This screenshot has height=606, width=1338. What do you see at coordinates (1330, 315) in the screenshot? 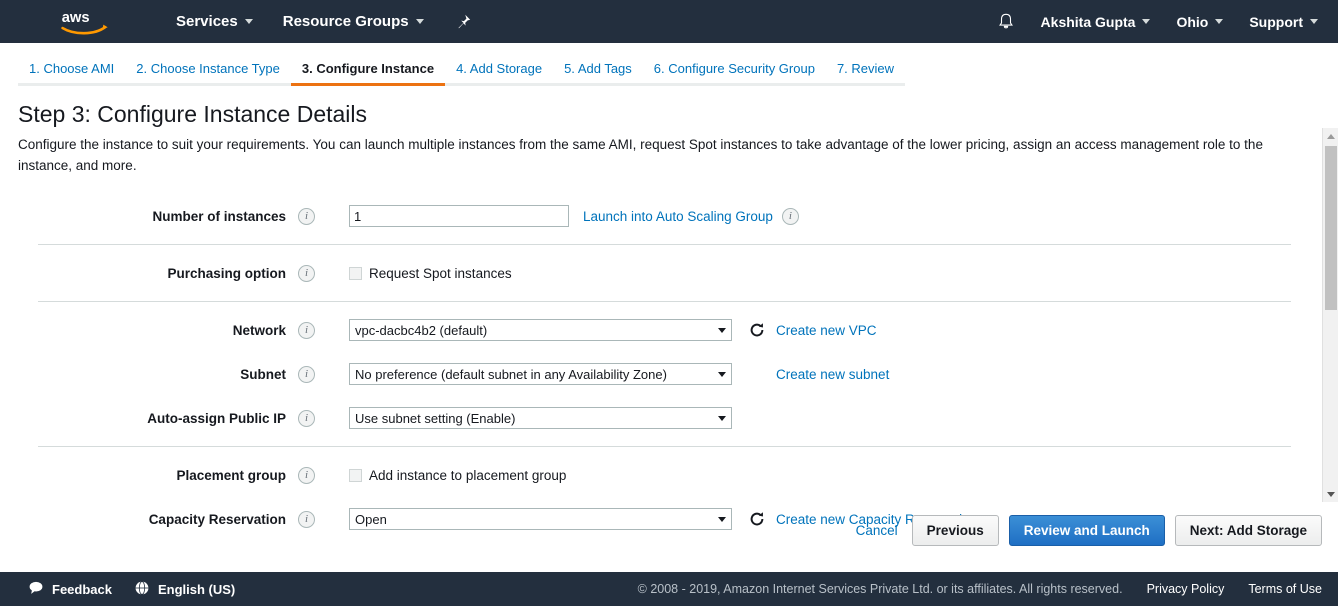
I see `vertical-scrollbar` at bounding box center [1330, 315].